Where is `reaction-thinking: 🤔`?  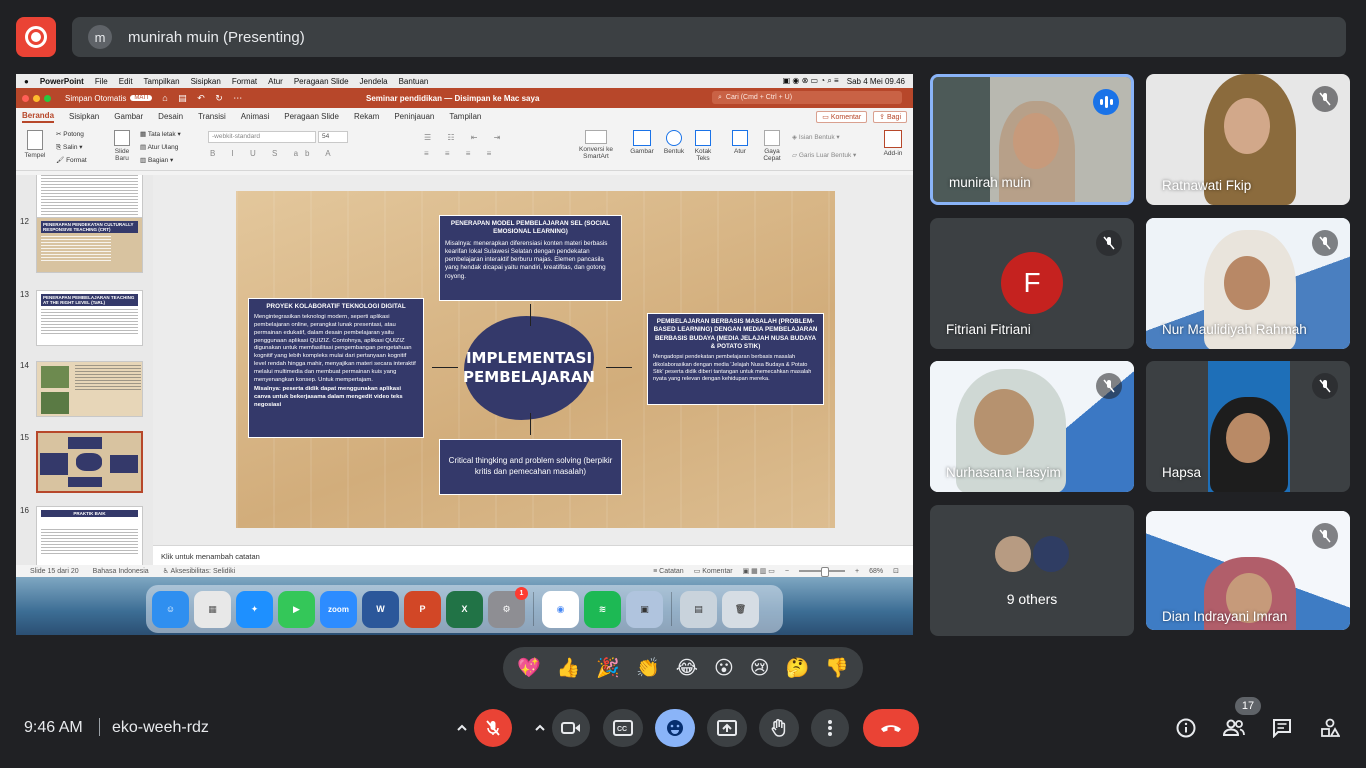 reaction-thinking: 🤔 is located at coordinates (798, 668).